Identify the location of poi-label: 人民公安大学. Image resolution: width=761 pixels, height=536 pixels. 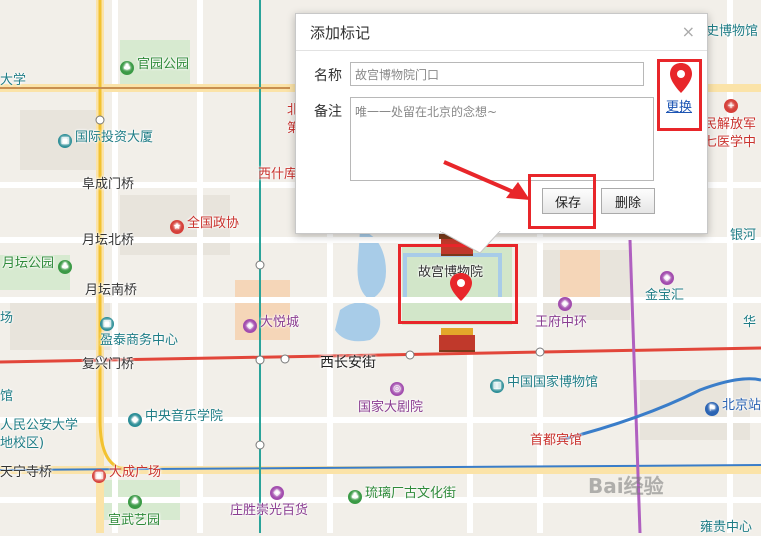
(39, 425).